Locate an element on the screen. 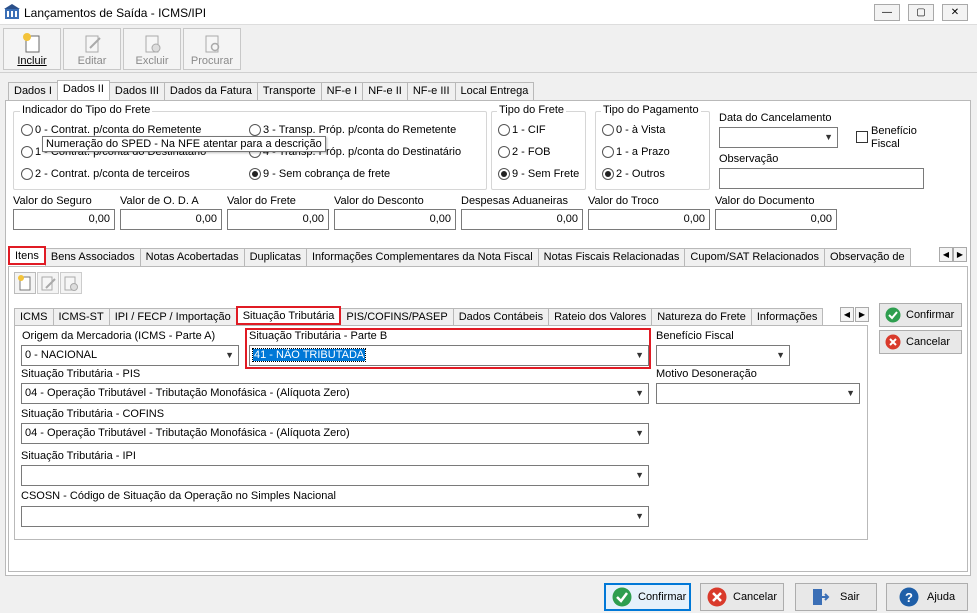 The width and height of the screenshot is (977, 613). beneficio-fiscal-checkbox-label: Benefício Fiscal is located at coordinates (894, 137).